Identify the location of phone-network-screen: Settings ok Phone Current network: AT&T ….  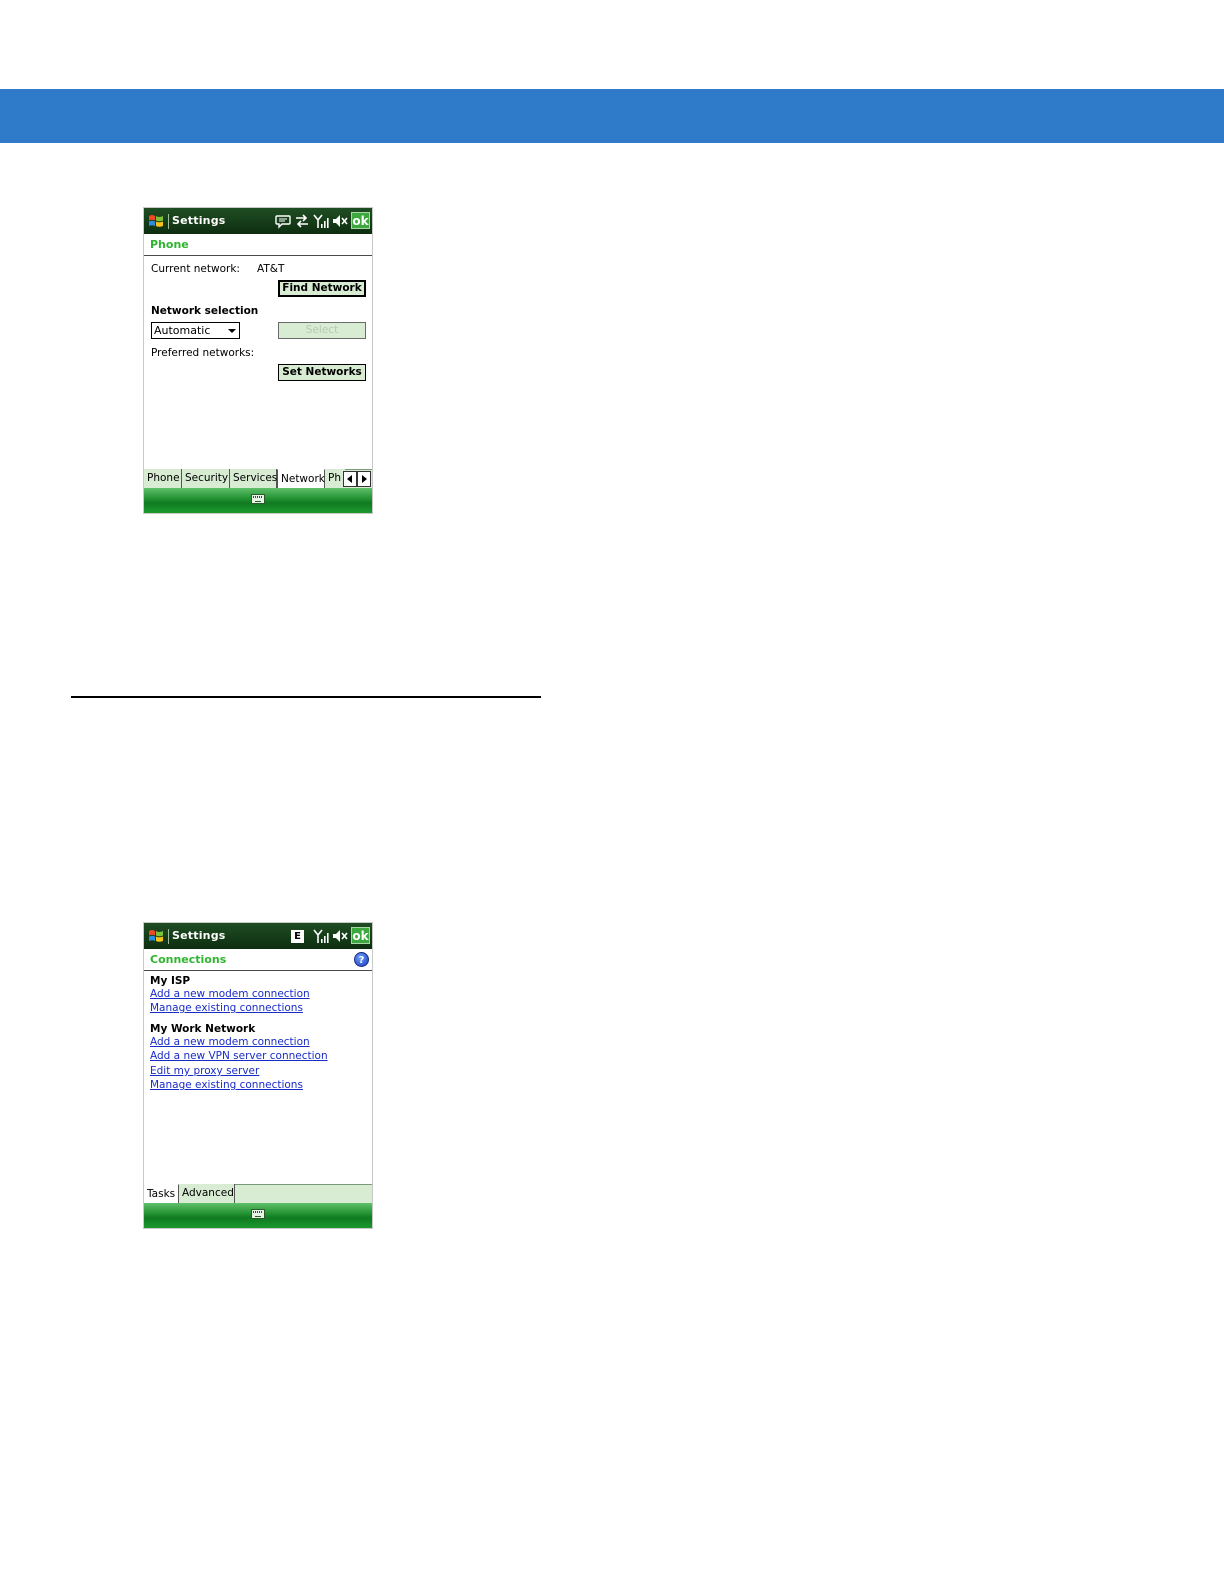
(258, 360).